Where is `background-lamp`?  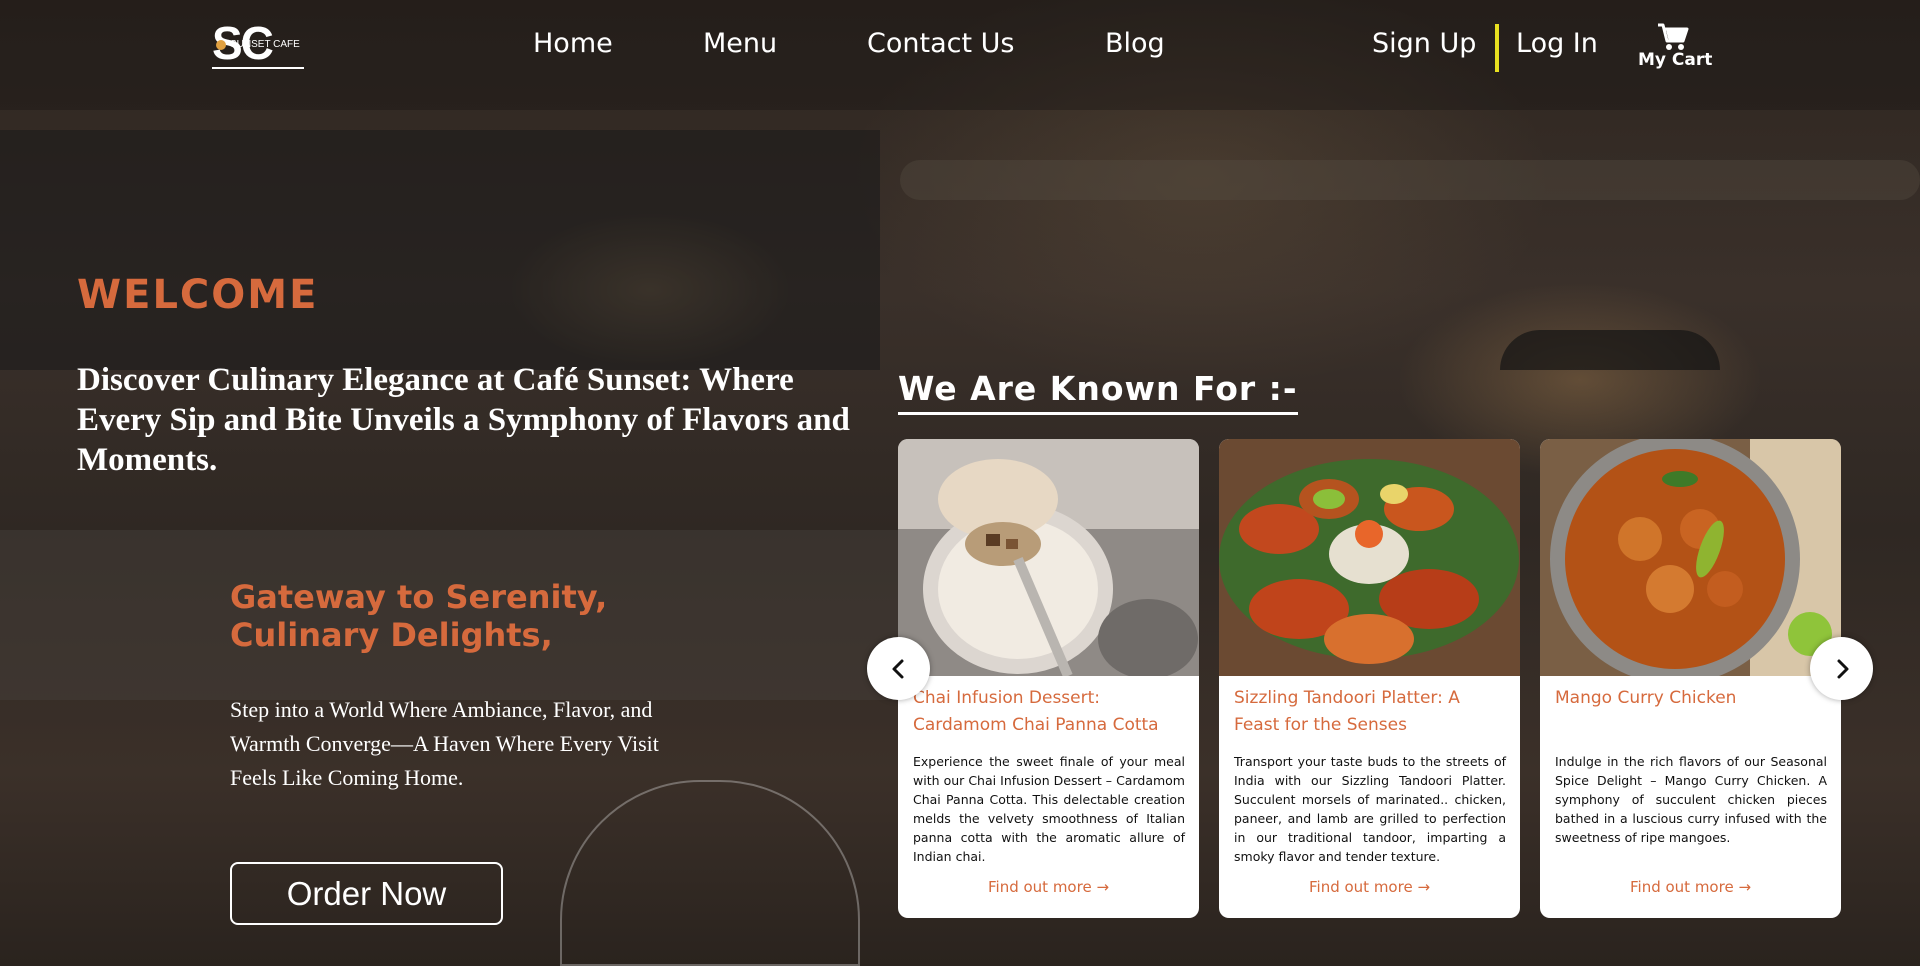
background-lamp is located at coordinates (1610, 350).